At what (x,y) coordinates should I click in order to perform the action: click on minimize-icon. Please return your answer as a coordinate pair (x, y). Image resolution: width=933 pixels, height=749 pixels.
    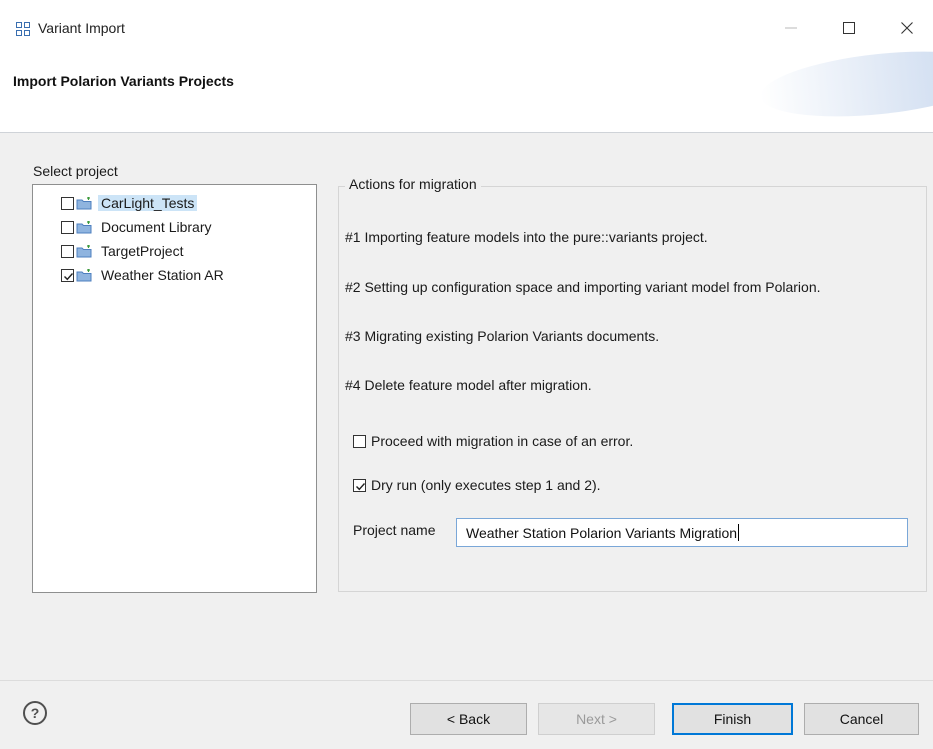
    Looking at the image, I should click on (791, 28).